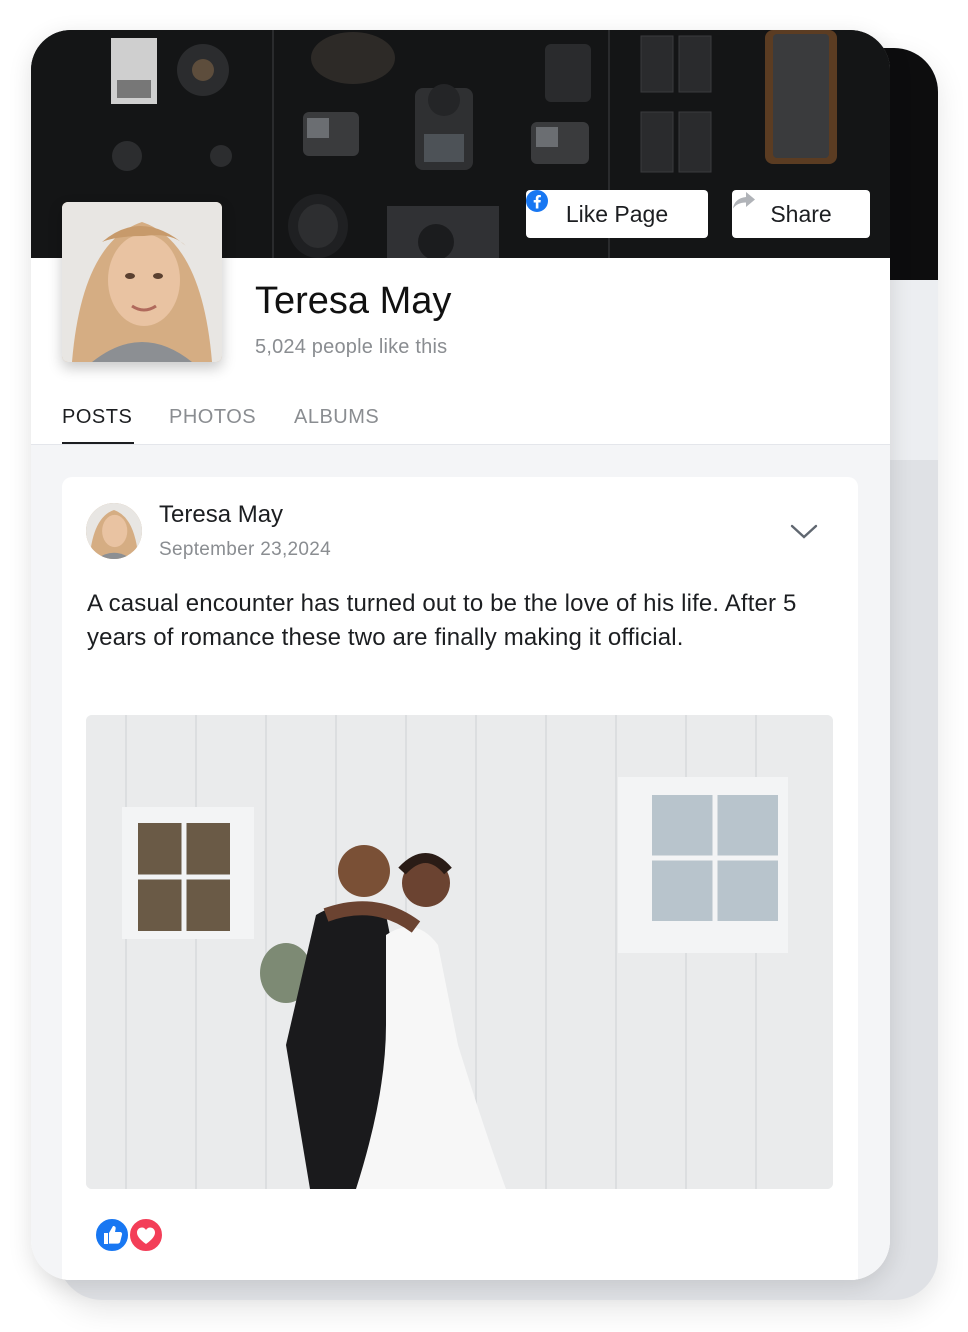 The image size is (968, 1332). Describe the element at coordinates (221, 515) in the screenshot. I see `post-author-name: Teresa May` at that location.